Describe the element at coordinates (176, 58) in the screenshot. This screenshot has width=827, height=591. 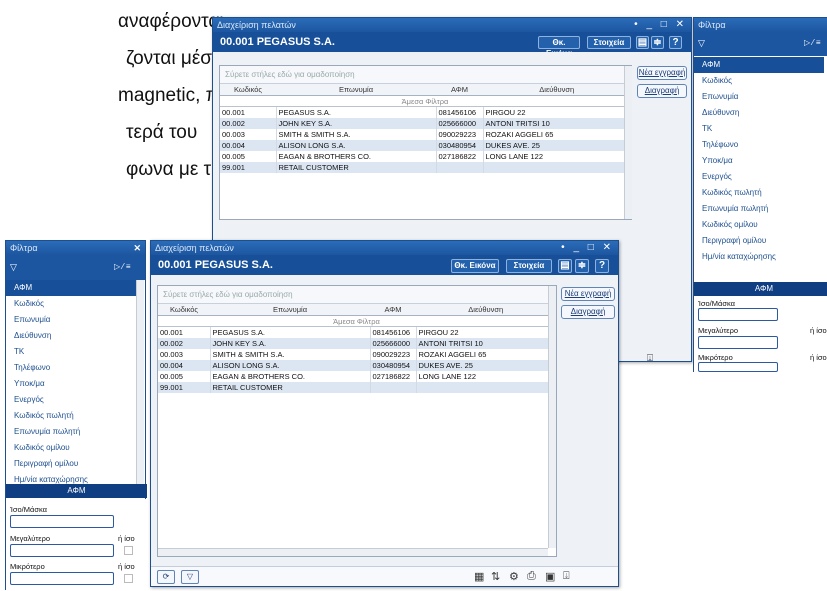
I see `doc-line: ζονται μέσω` at that location.